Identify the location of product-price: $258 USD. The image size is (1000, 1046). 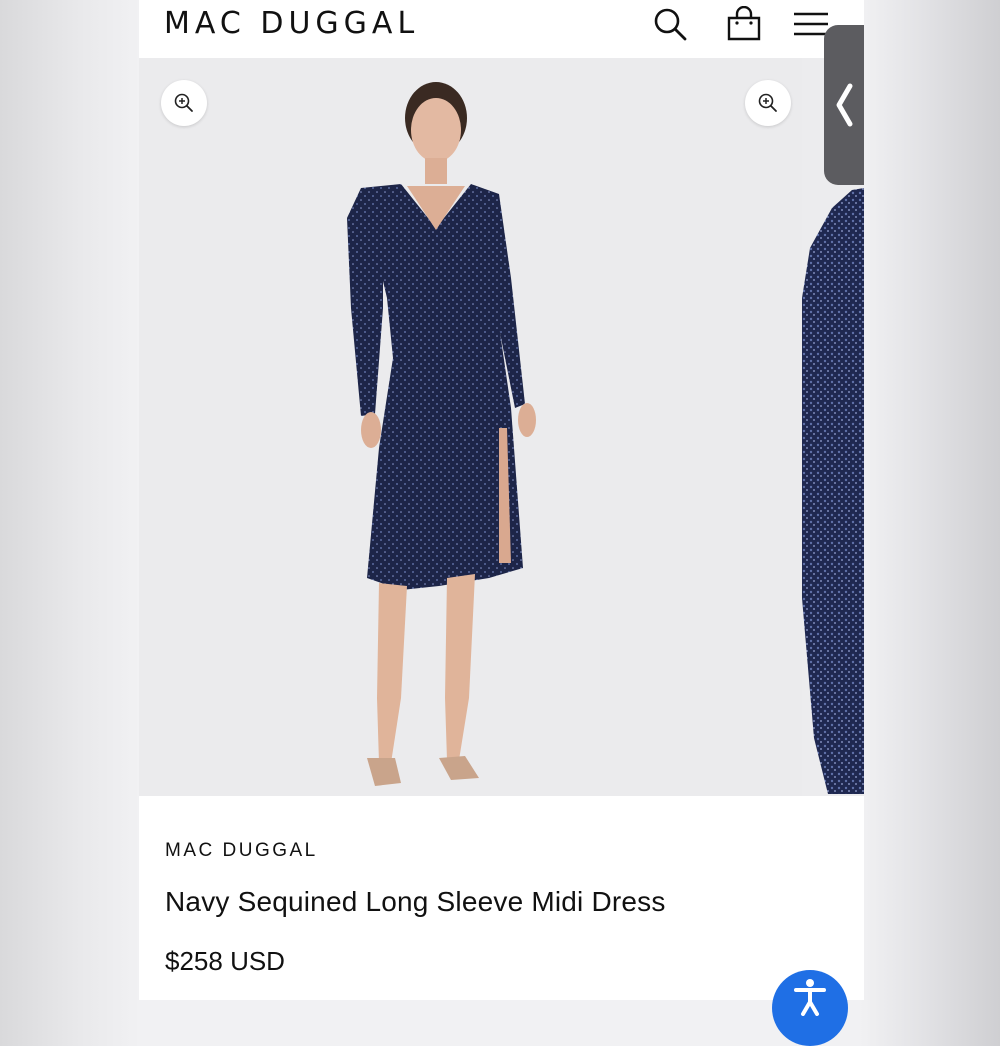
(225, 961).